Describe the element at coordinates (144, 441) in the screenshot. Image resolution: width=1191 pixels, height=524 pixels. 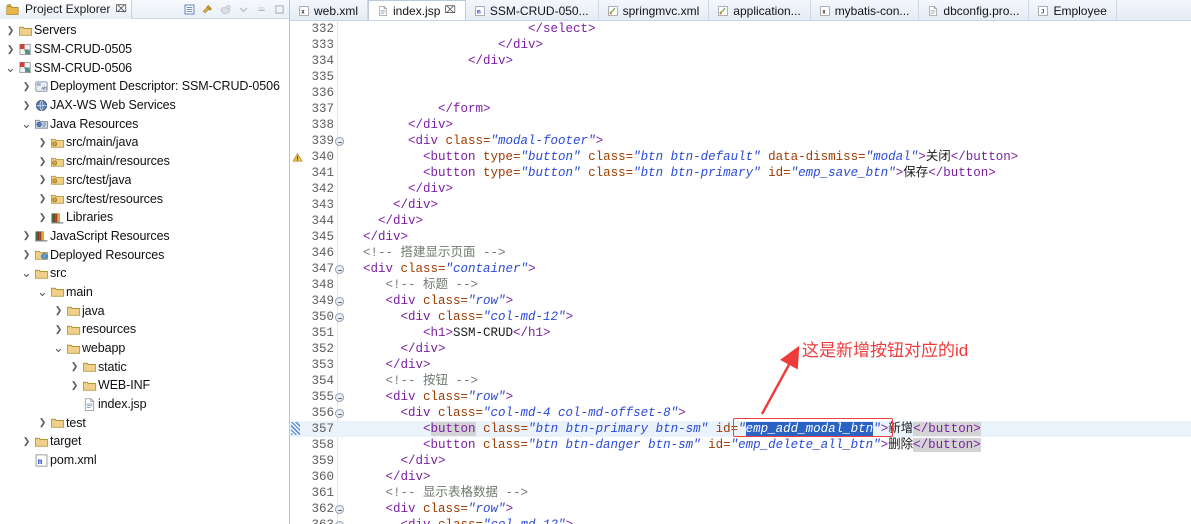
I see `tree-item-target: ❯ target` at that location.